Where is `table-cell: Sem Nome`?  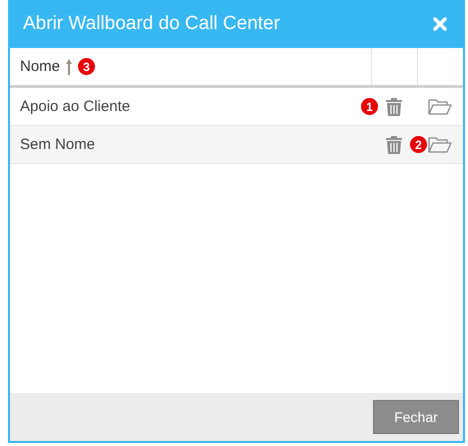 table-cell: Sem Nome is located at coordinates (58, 144).